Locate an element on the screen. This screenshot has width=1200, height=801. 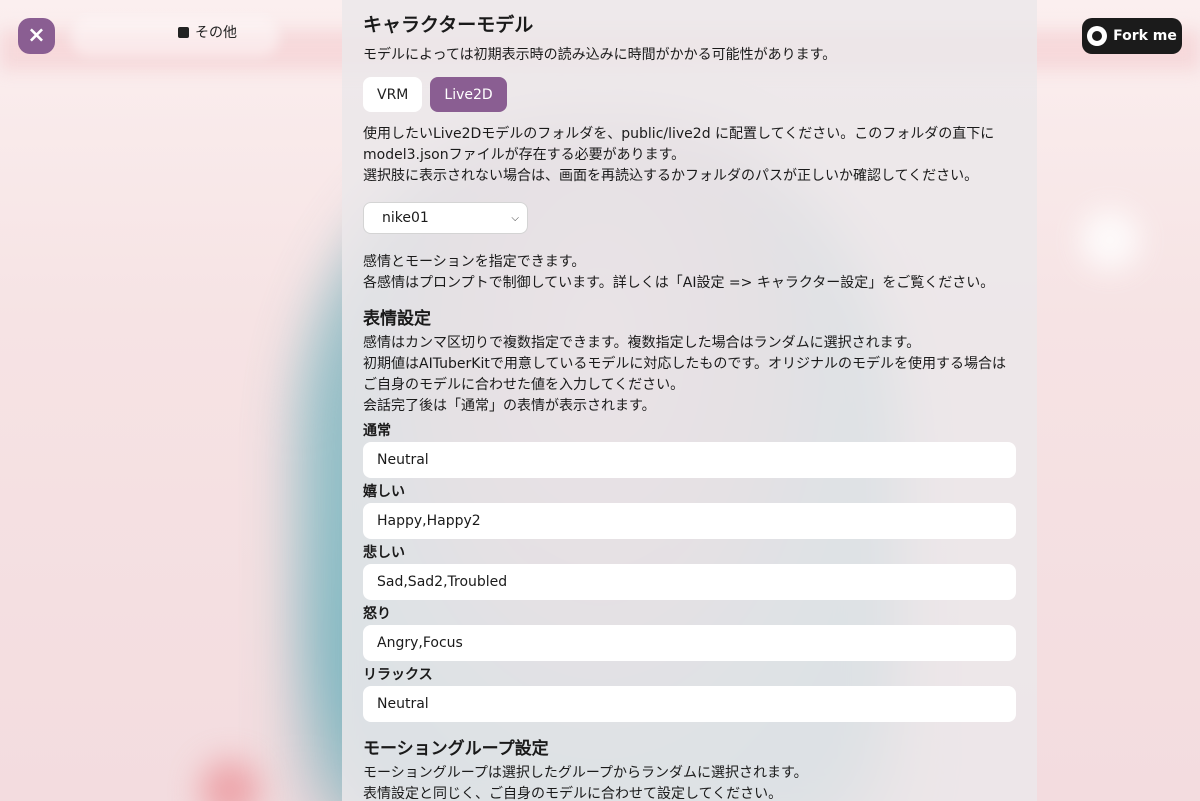
tab-other: その他 is located at coordinates (207, 32).